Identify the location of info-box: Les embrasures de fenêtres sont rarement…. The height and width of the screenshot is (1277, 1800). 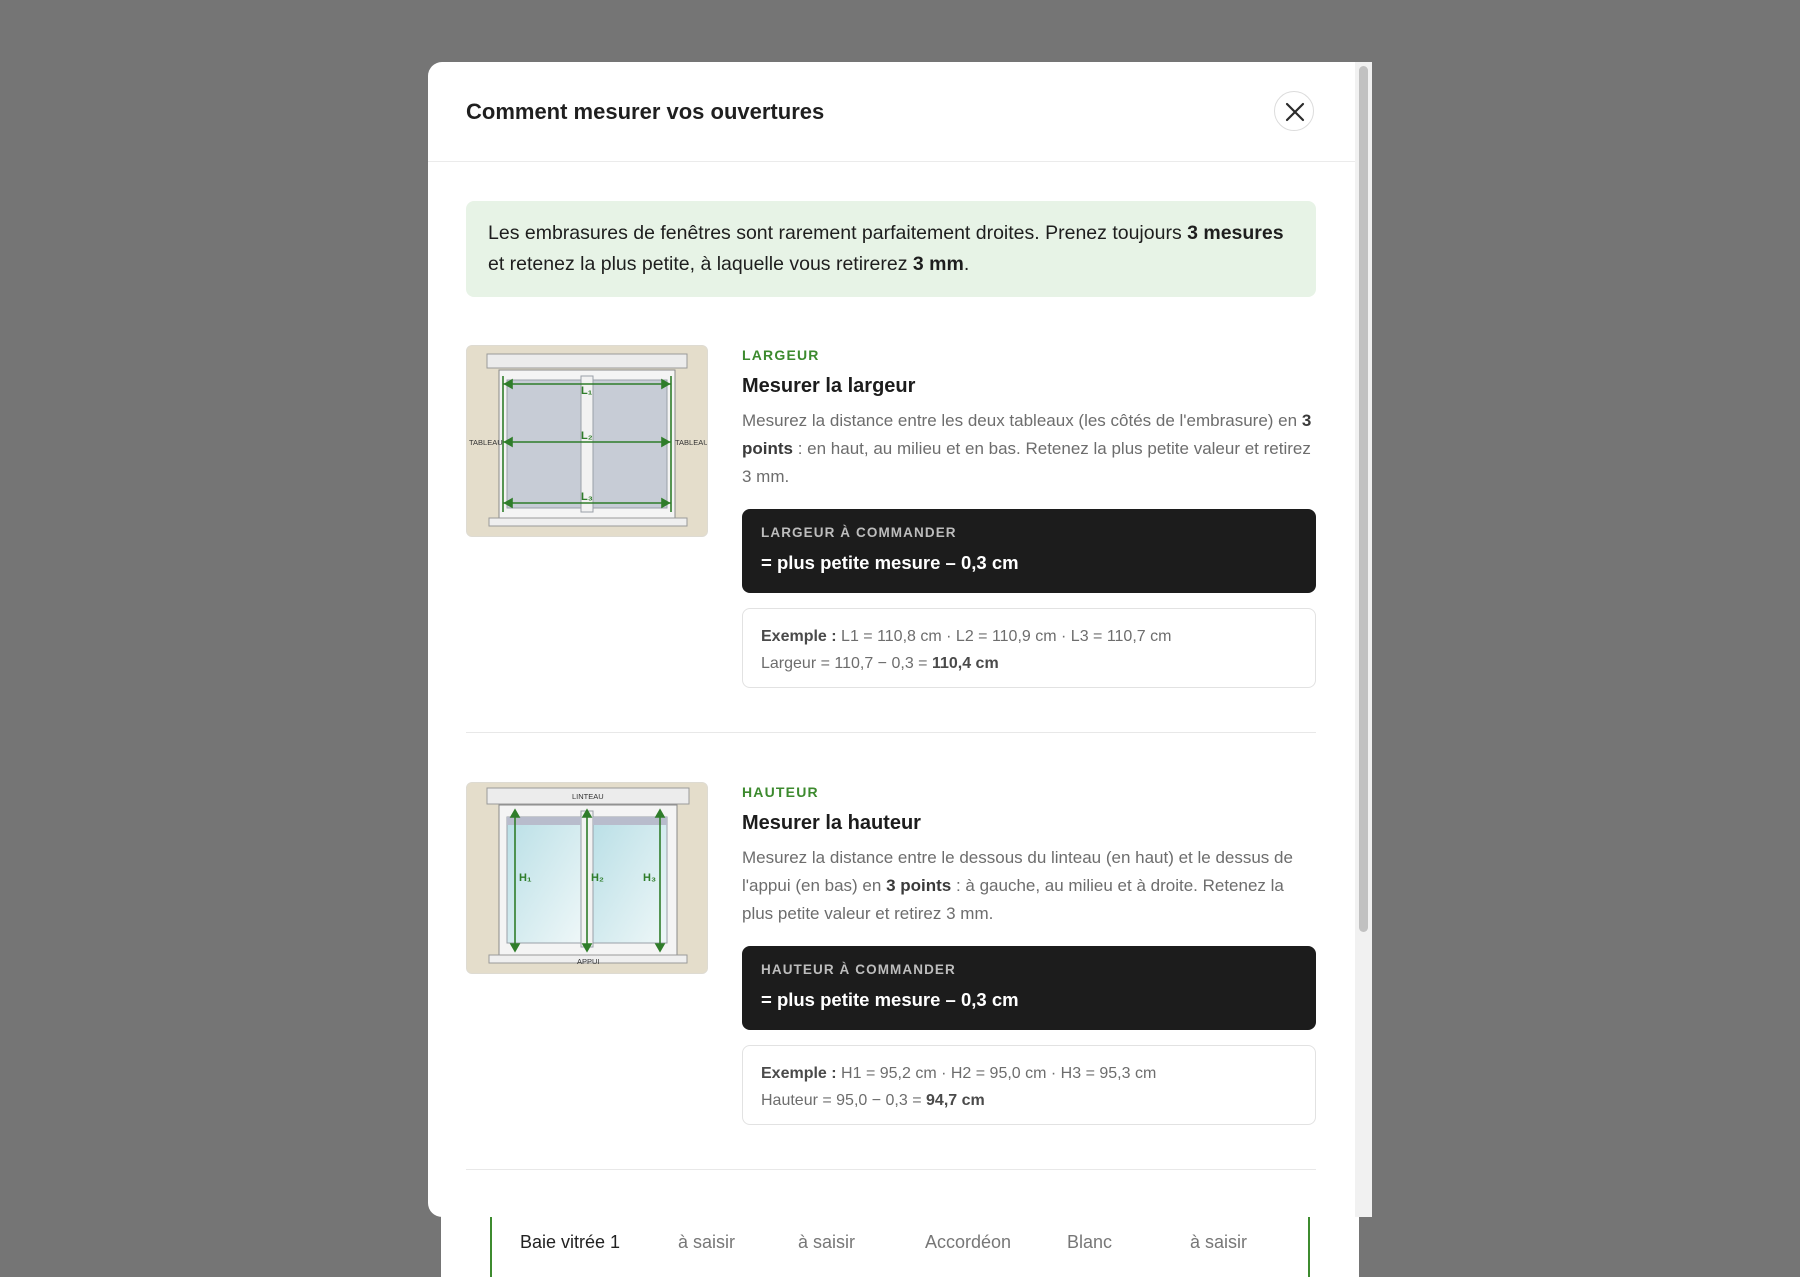
(891, 249).